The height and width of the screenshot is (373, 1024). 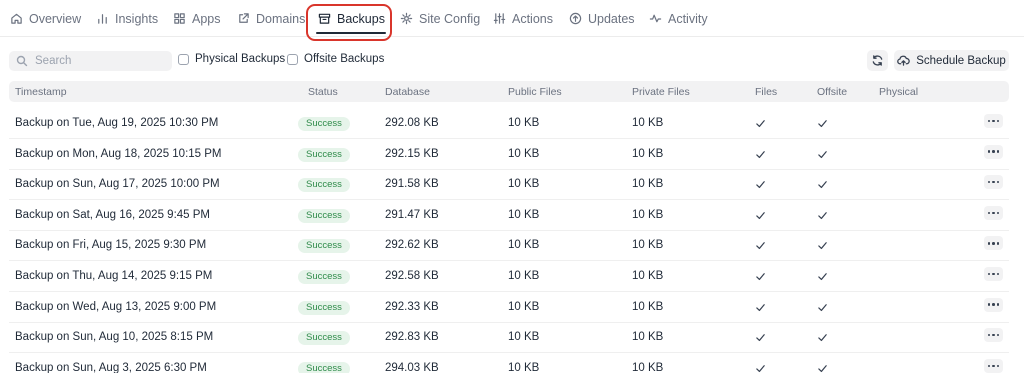 I want to click on backup-timestamp: Backup on Sun, Aug 3, 2025 6:30 PM, so click(x=111, y=367).